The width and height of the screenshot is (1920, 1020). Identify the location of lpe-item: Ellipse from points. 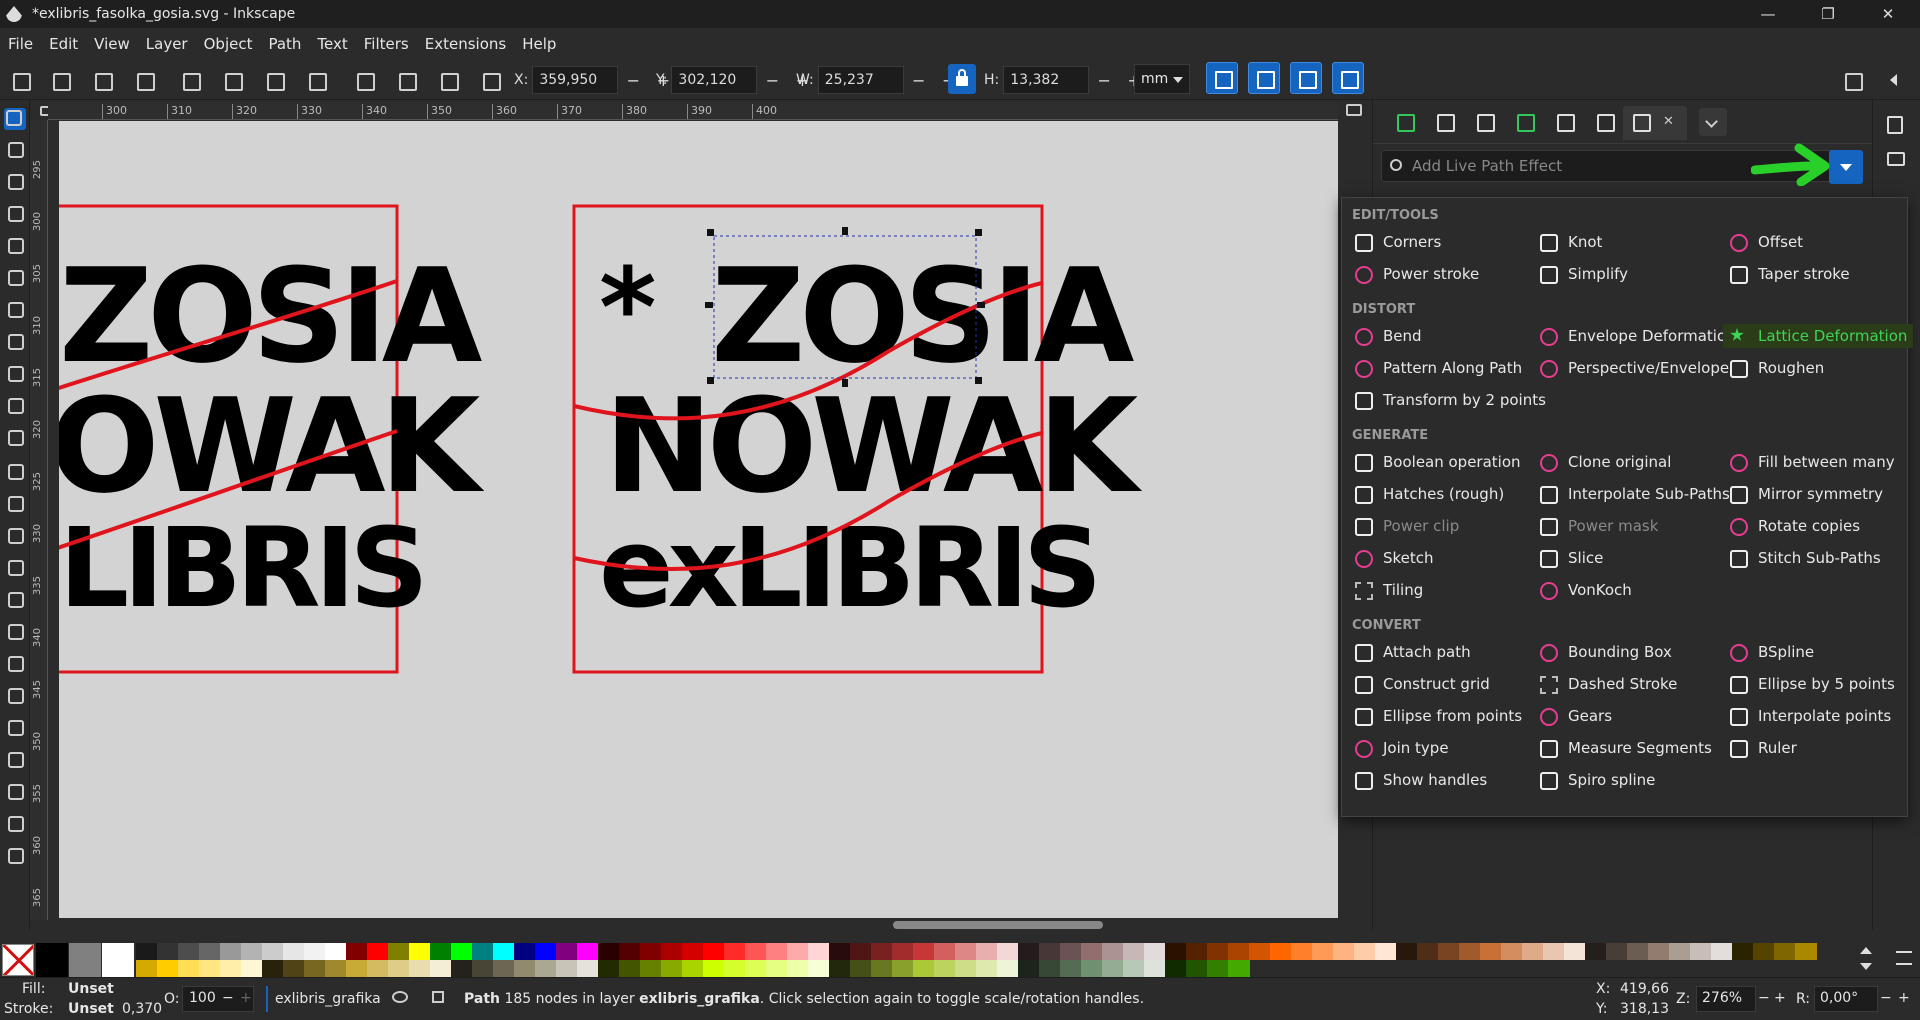
(1438, 716).